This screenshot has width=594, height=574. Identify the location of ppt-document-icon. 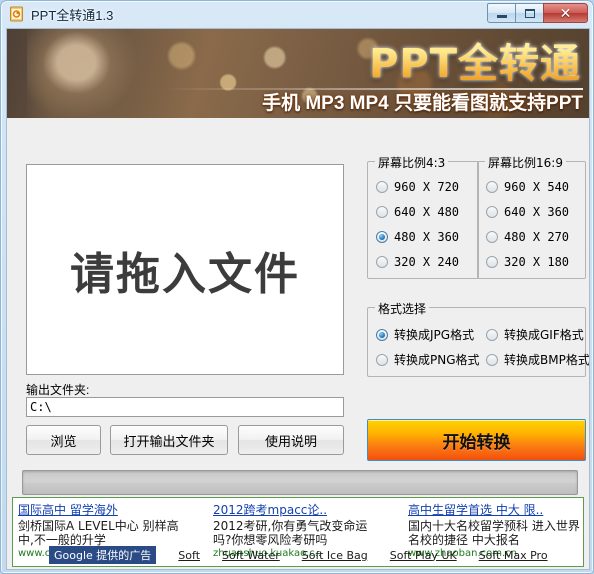
(16, 14).